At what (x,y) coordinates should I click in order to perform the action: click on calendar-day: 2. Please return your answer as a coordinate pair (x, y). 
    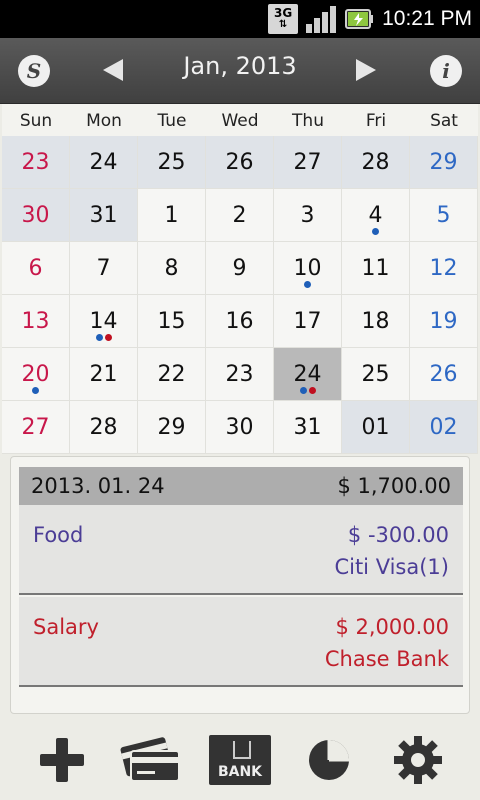
    Looking at the image, I should click on (240, 215).